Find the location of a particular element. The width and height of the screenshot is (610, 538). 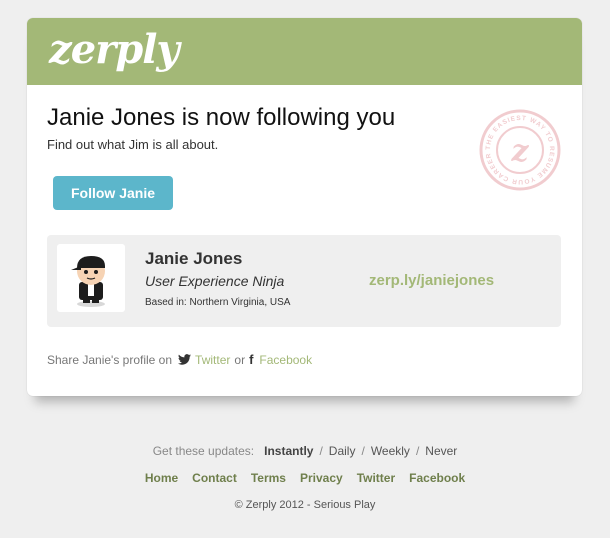

follow-button: Follow Janie is located at coordinates (113, 193).